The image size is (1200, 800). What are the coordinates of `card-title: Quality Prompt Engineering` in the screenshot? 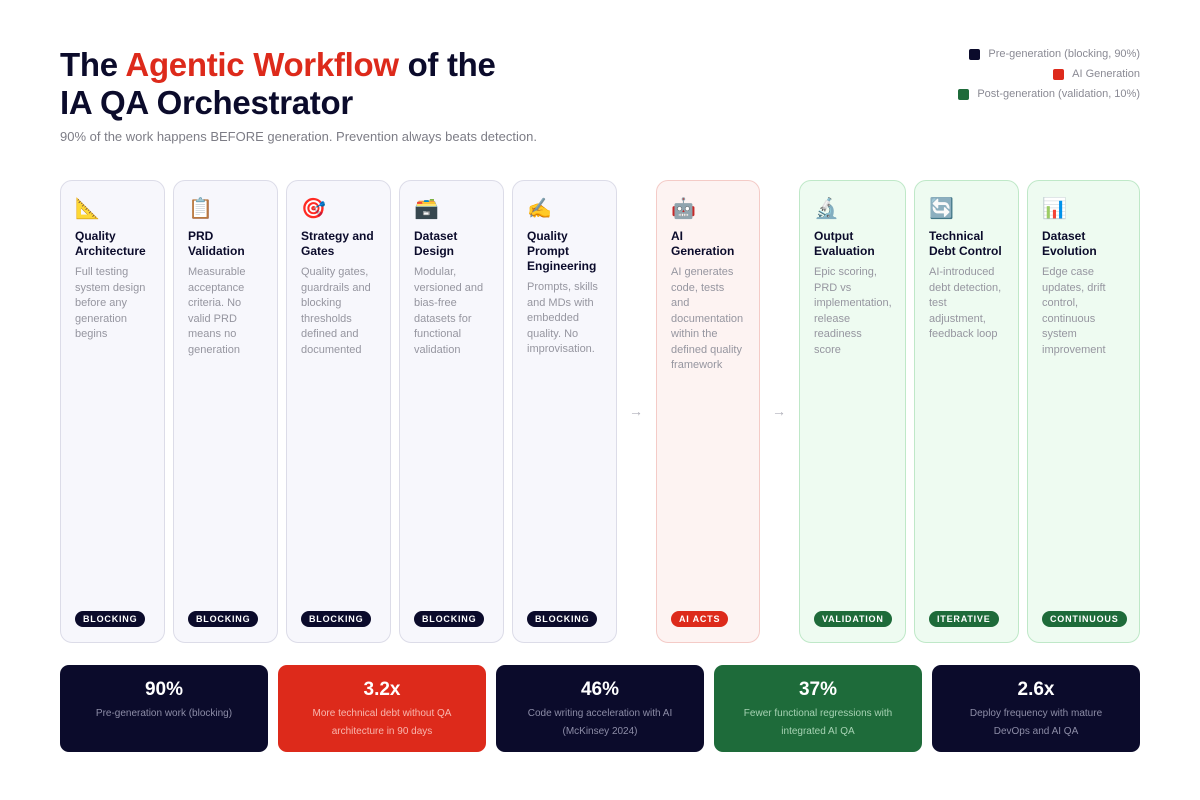 It's located at (562, 251).